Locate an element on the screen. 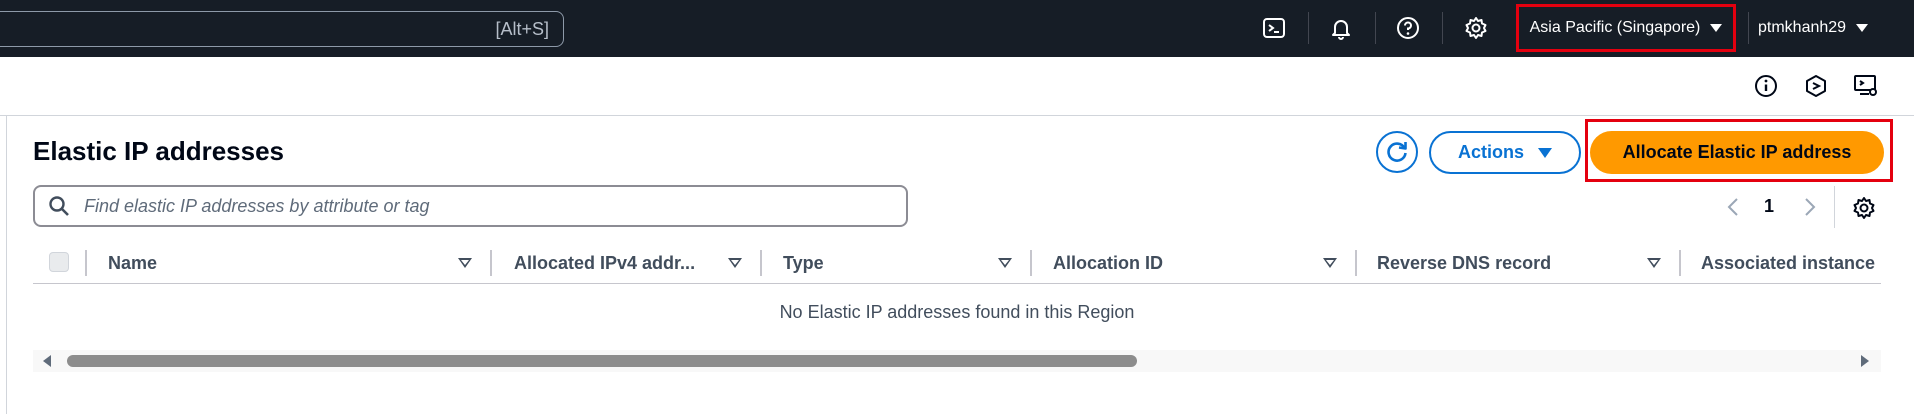  refresh-icon is located at coordinates (1397, 152).